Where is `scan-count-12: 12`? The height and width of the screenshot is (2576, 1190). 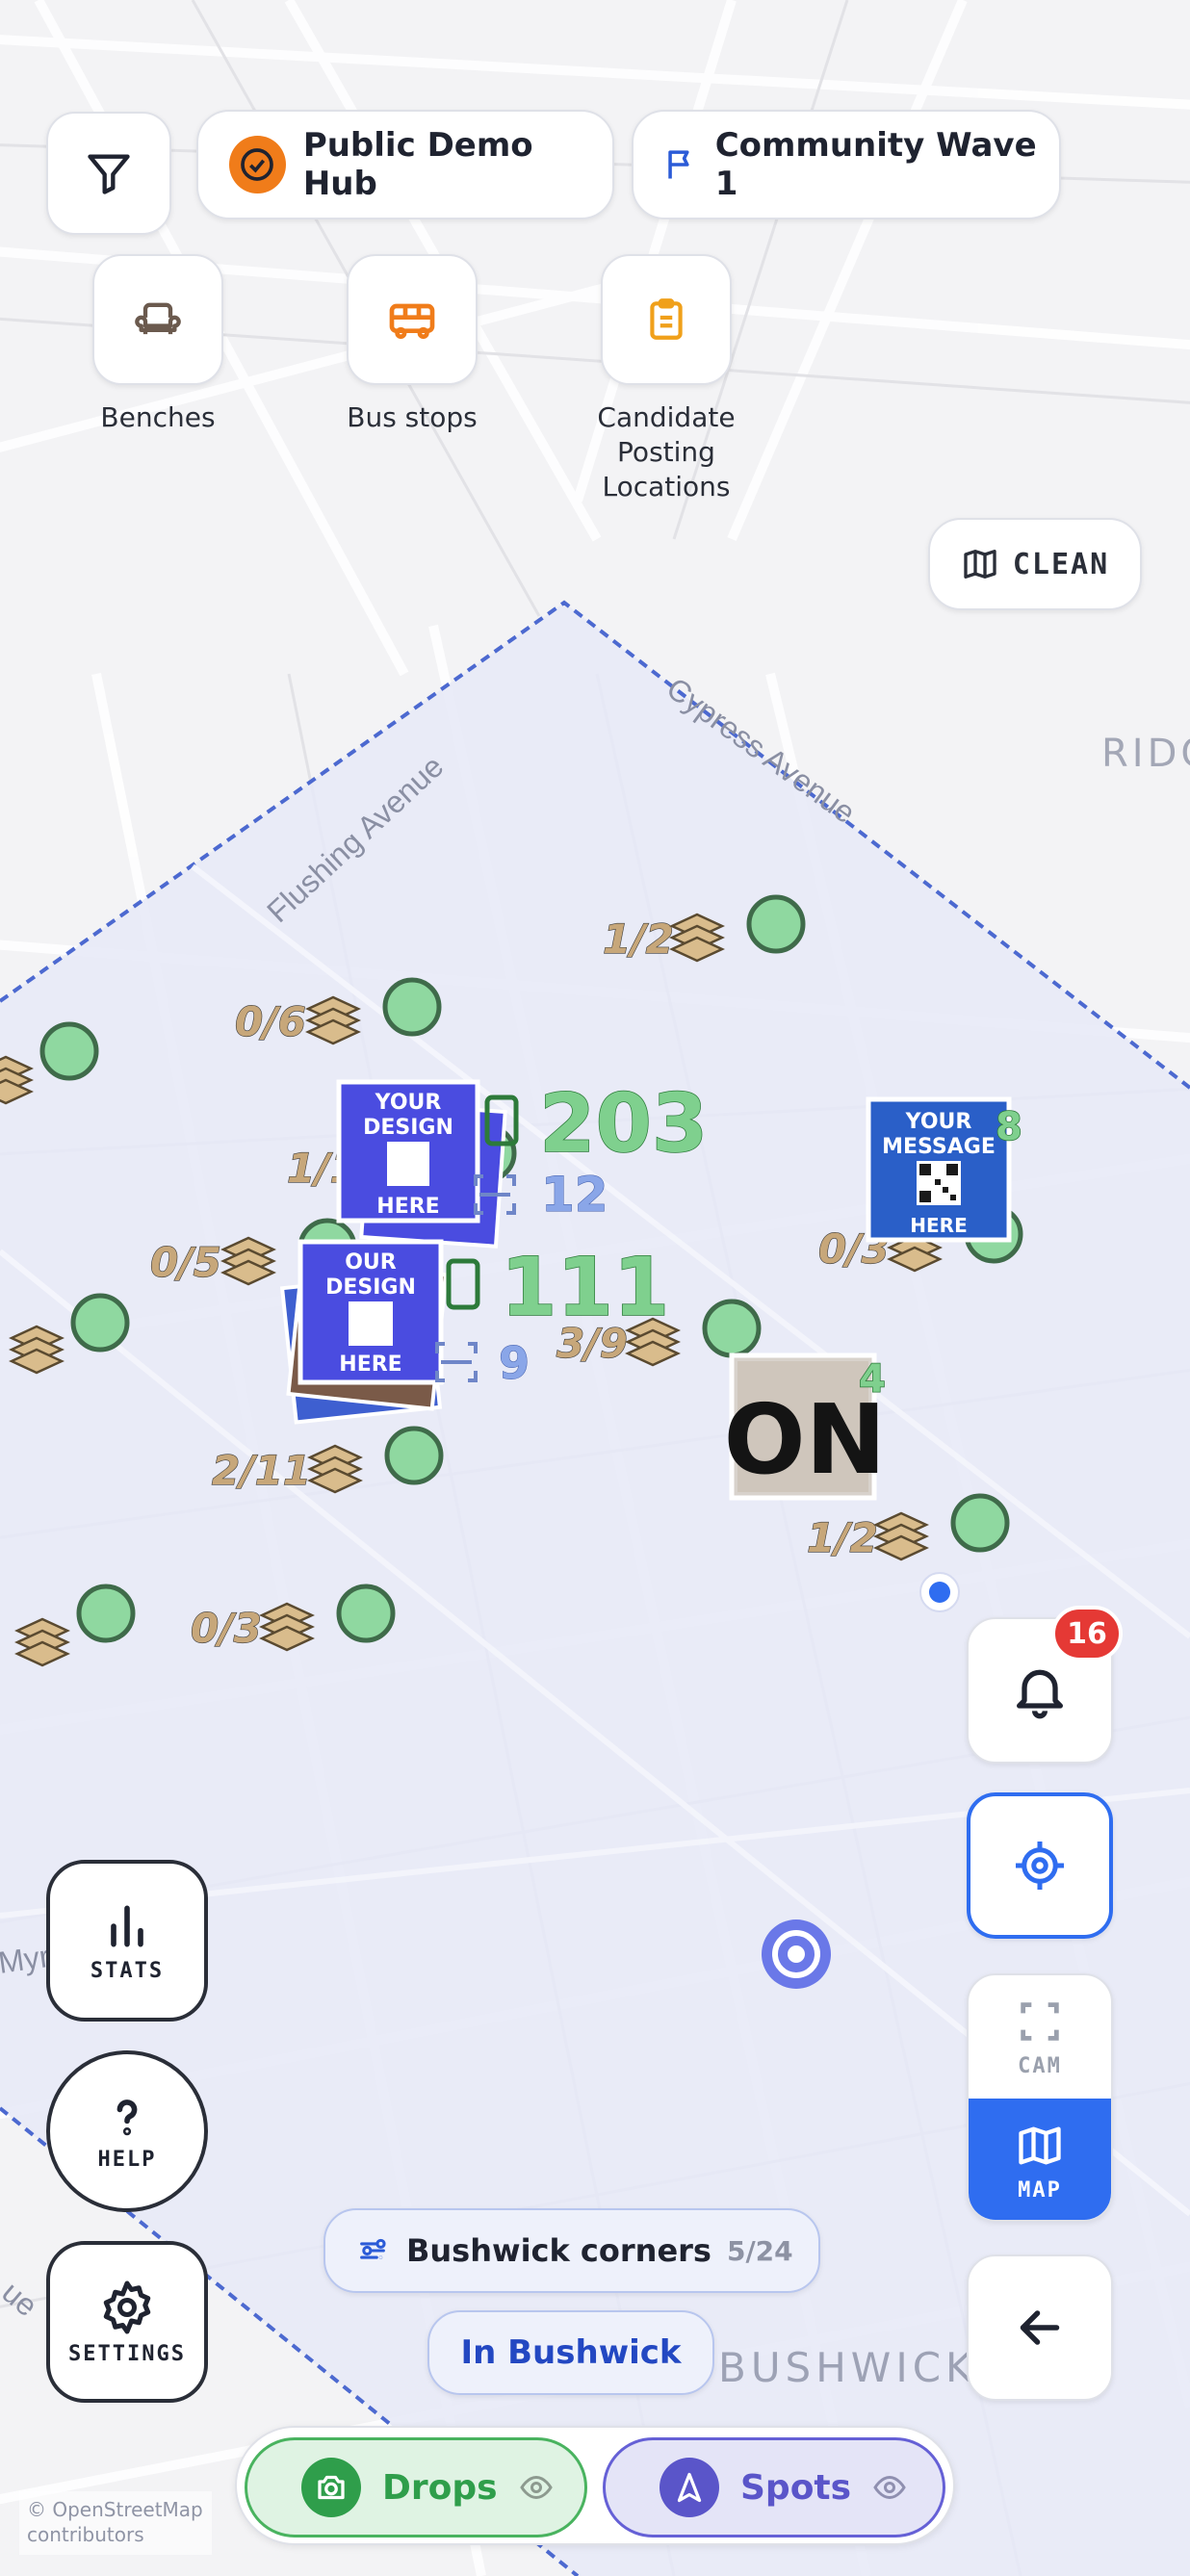
scan-count-12: 12 is located at coordinates (574, 1195).